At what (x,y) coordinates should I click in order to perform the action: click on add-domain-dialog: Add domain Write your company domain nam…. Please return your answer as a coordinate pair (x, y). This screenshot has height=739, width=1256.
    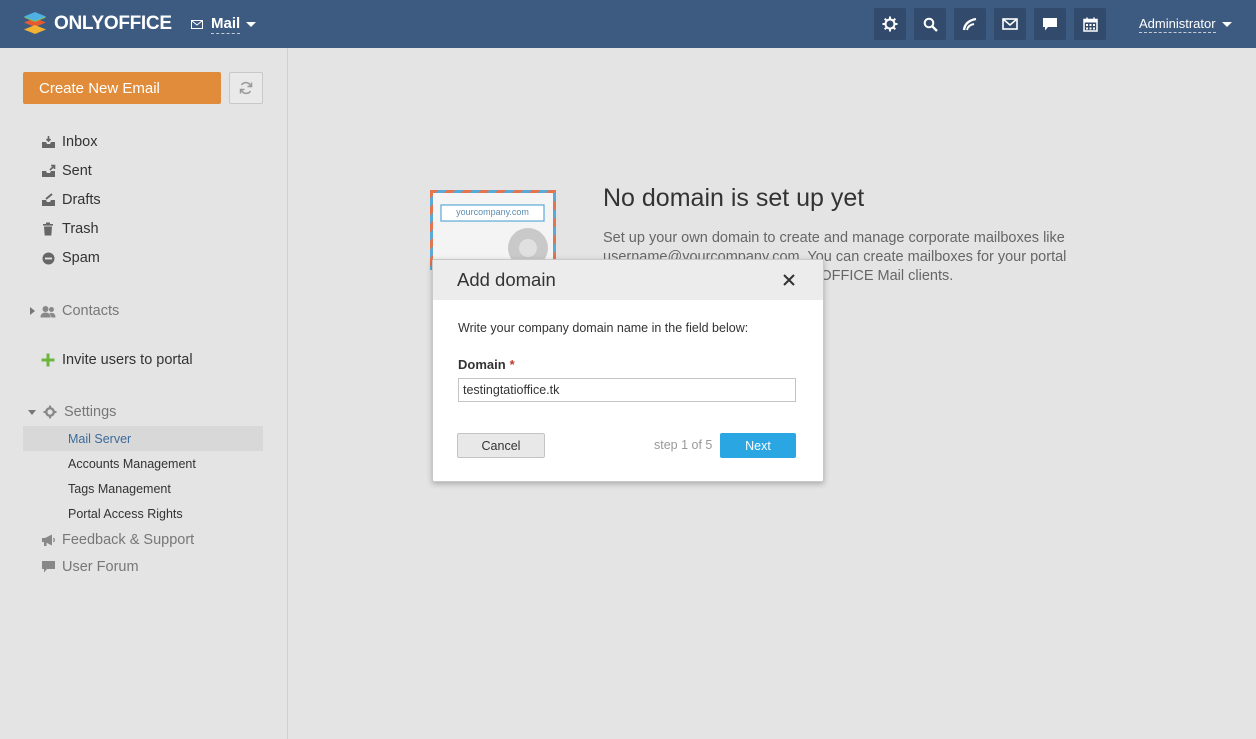
    Looking at the image, I should click on (628, 370).